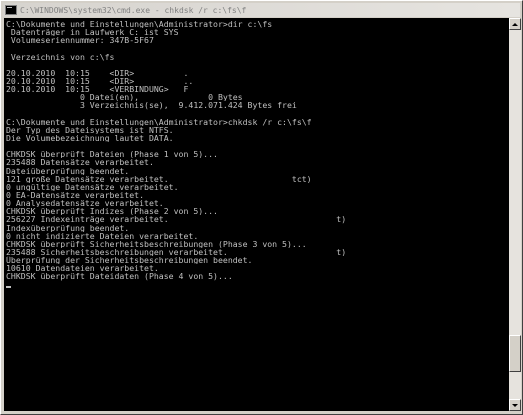 The width and height of the screenshot is (523, 415). Describe the element at coordinates (68, 227) in the screenshot. I see `console-line: Indexüberprüfung beendet.` at that location.